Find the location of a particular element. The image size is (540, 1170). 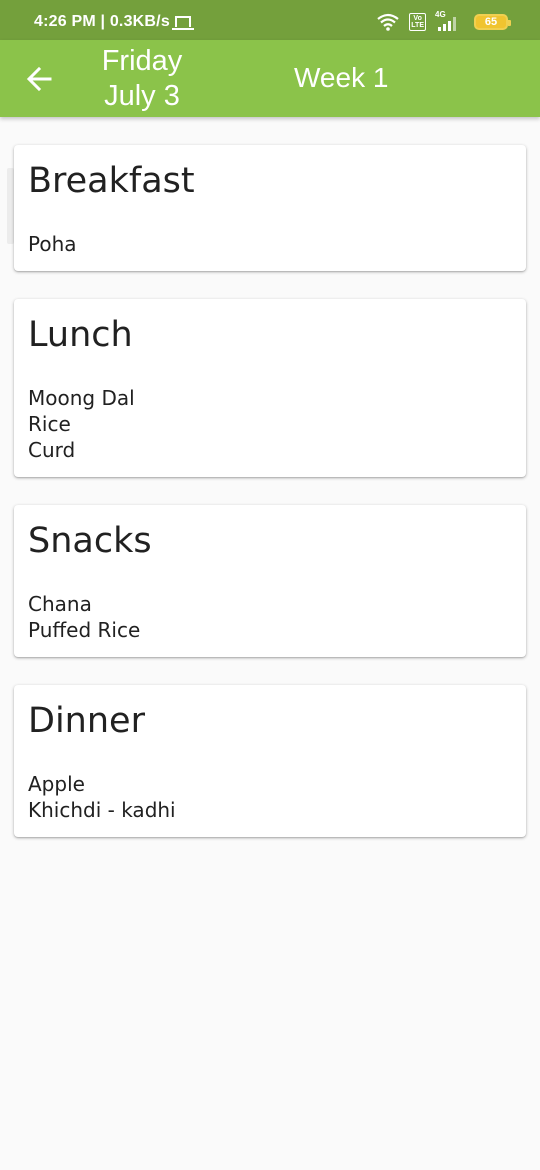

signal-icon: 4G is located at coordinates (447, 20).